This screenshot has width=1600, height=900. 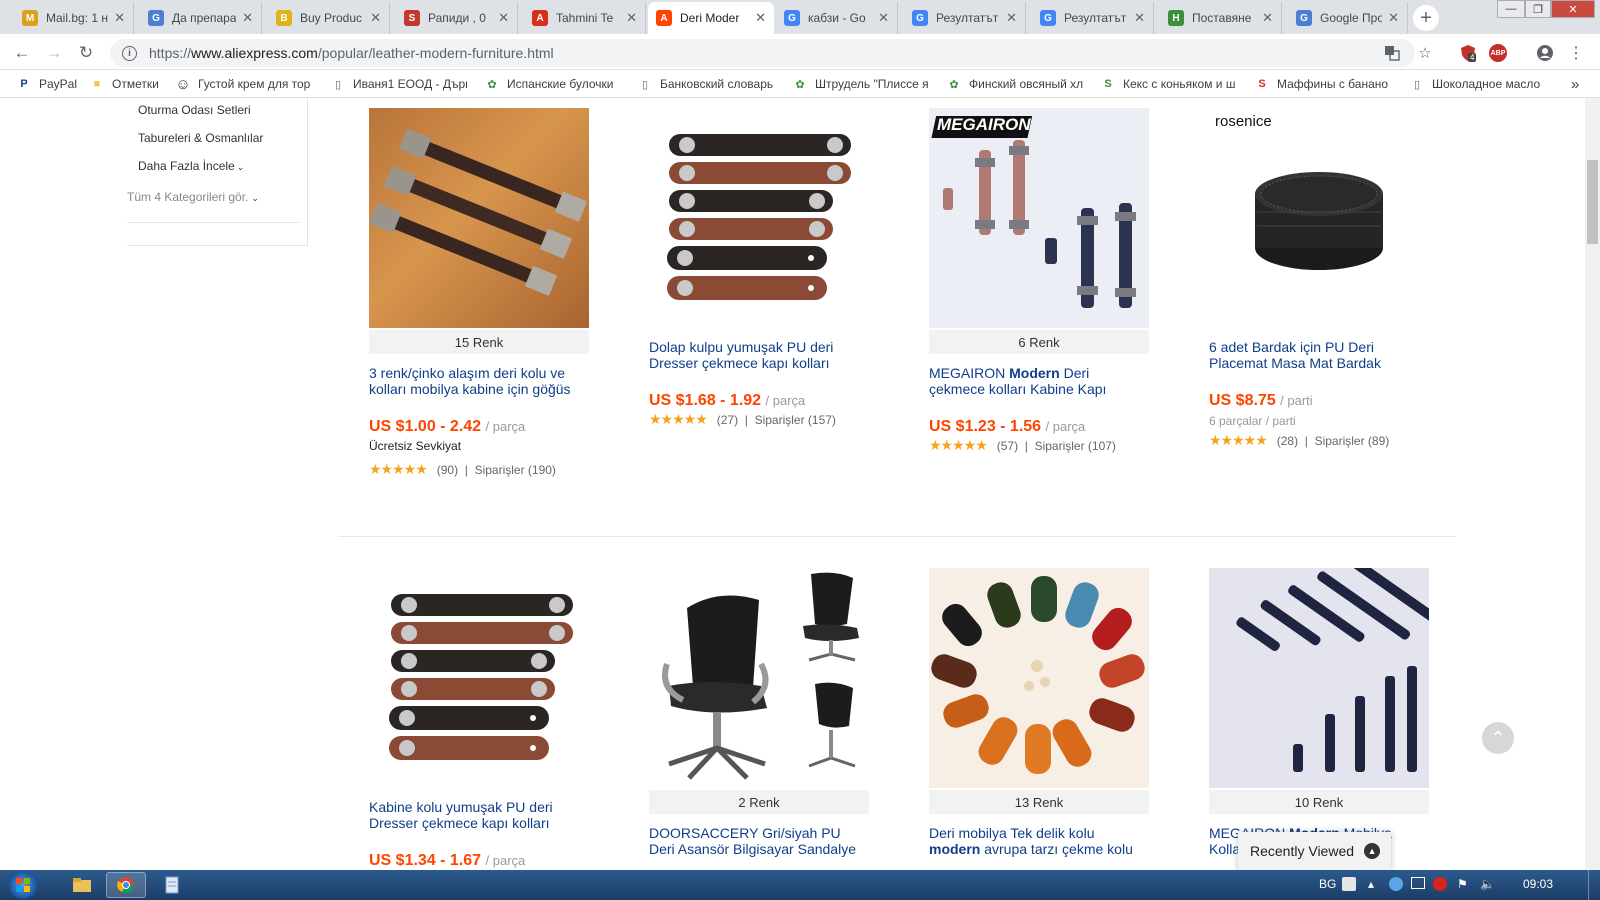 What do you see at coordinates (1462, 884) in the screenshot?
I see `flag-icon: ⚑` at bounding box center [1462, 884].